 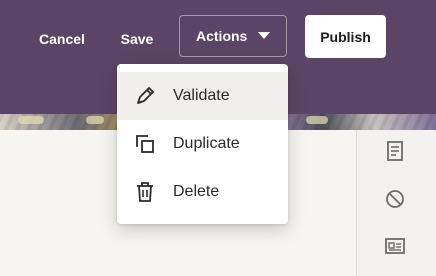 I want to click on publish-button: Publish, so click(x=345, y=36).